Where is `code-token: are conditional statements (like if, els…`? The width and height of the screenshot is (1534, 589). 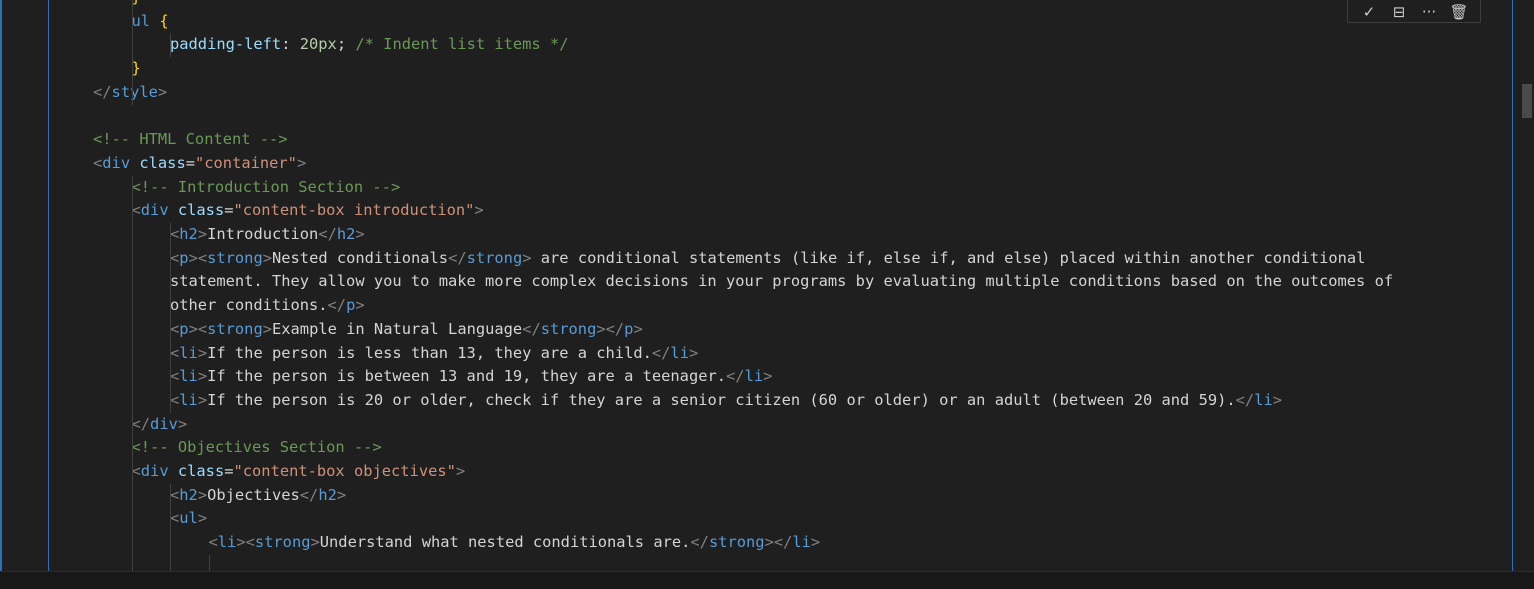 code-token: are conditional statements (like if, els… is located at coordinates (948, 257).